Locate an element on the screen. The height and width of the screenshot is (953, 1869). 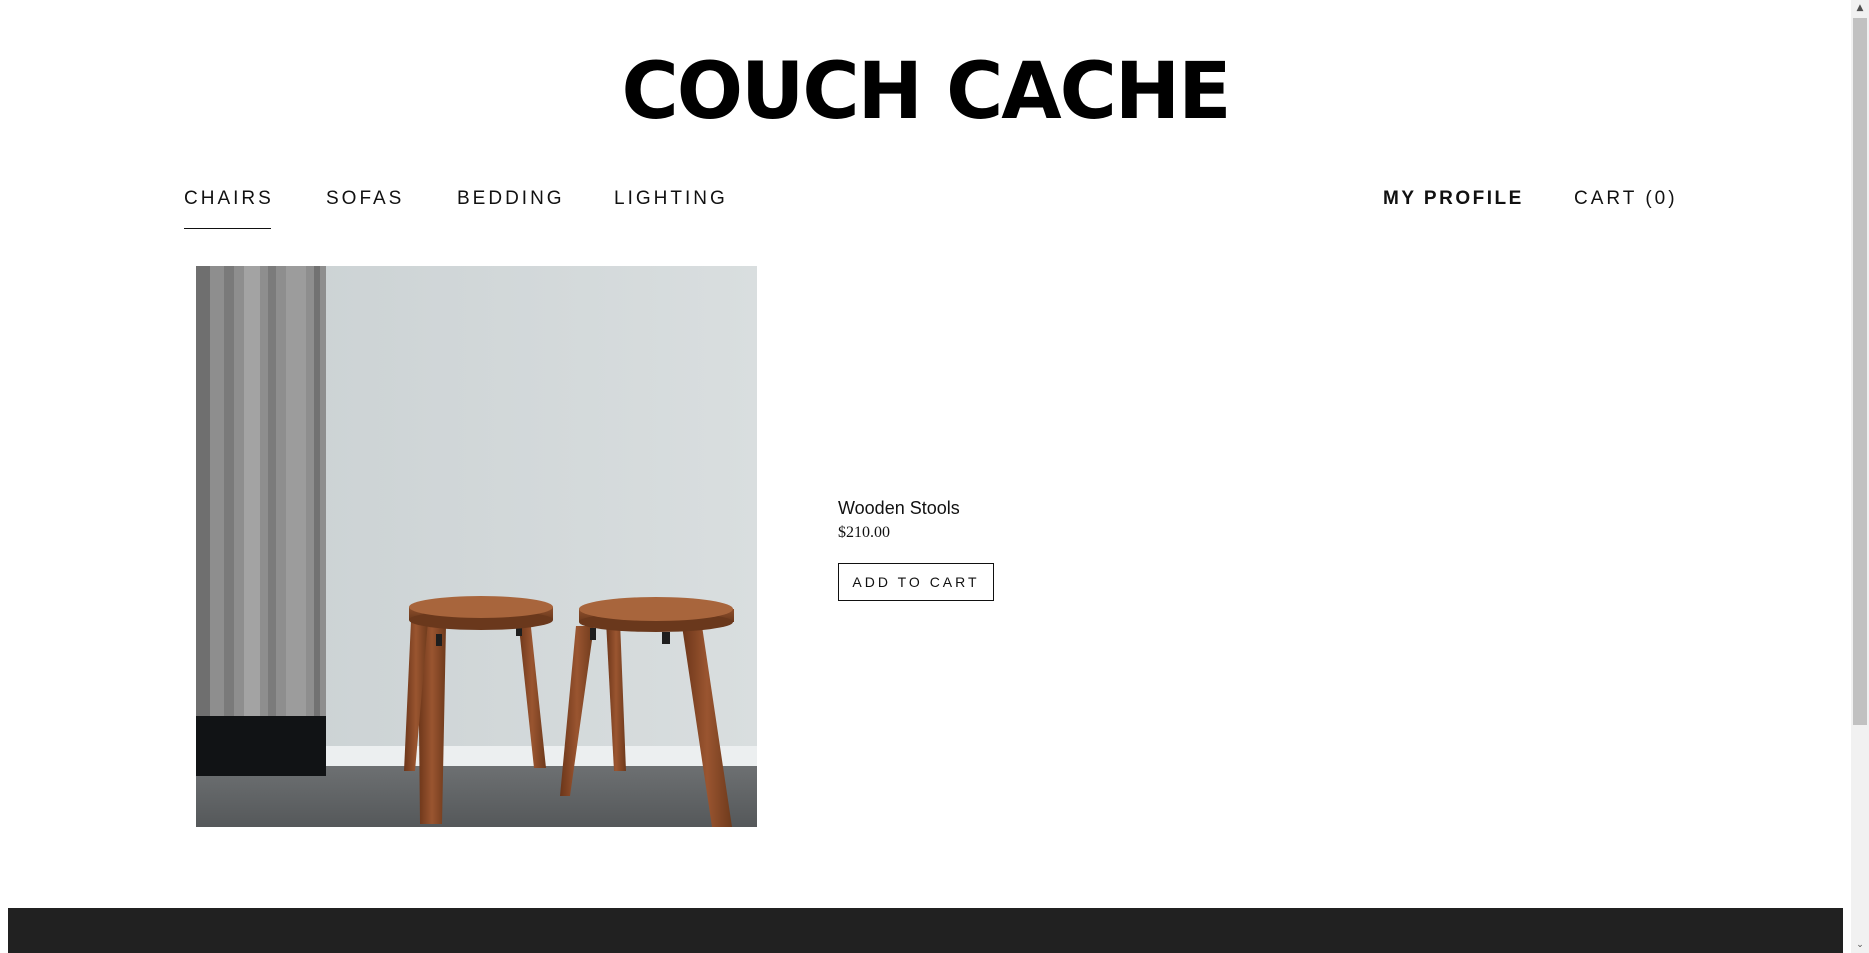
scroll-down-icon: ⌄ is located at coordinates (1860, 945).